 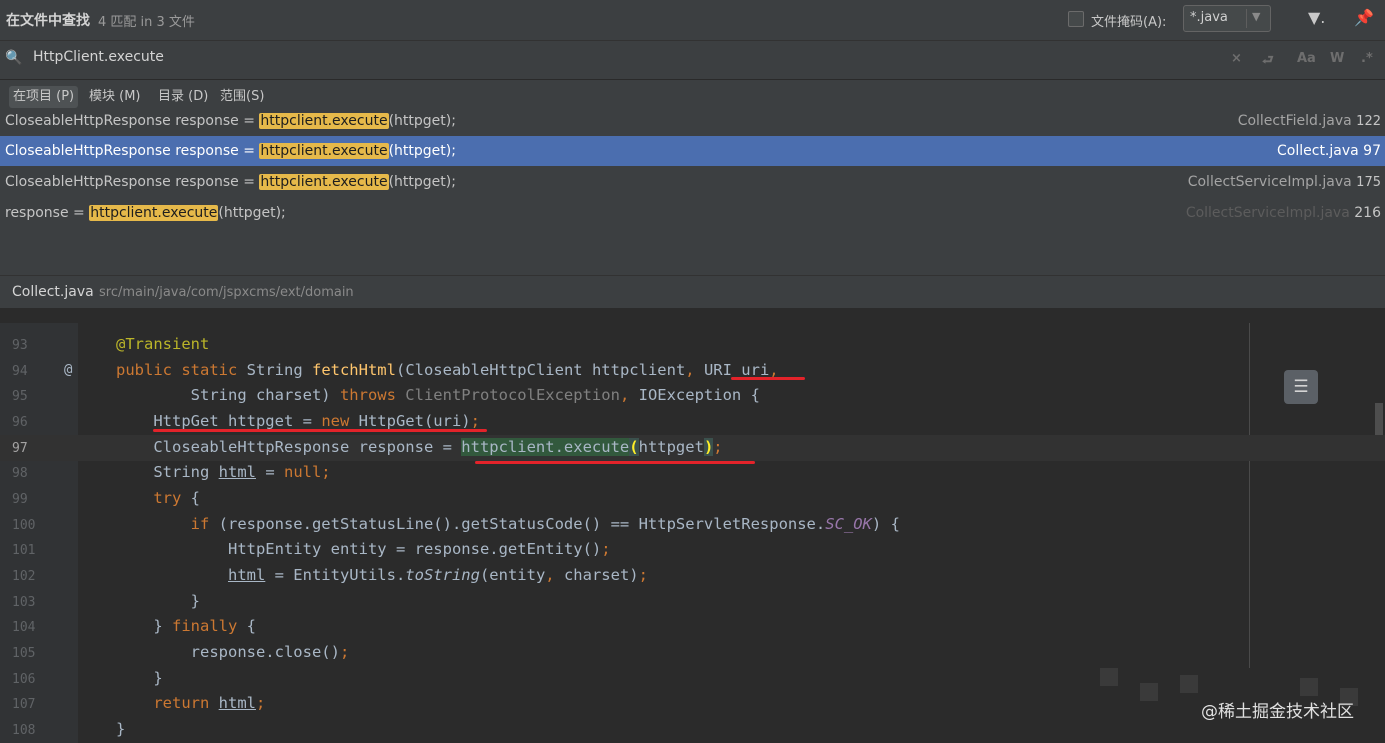 I want to click on line-number: 104, so click(x=24, y=627).